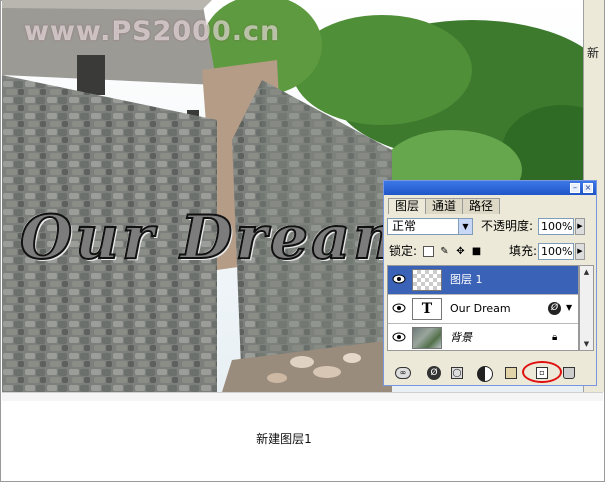  What do you see at coordinates (219, 238) in the screenshot?
I see `our-dream-artwork-text: Our Dream` at bounding box center [219, 238].